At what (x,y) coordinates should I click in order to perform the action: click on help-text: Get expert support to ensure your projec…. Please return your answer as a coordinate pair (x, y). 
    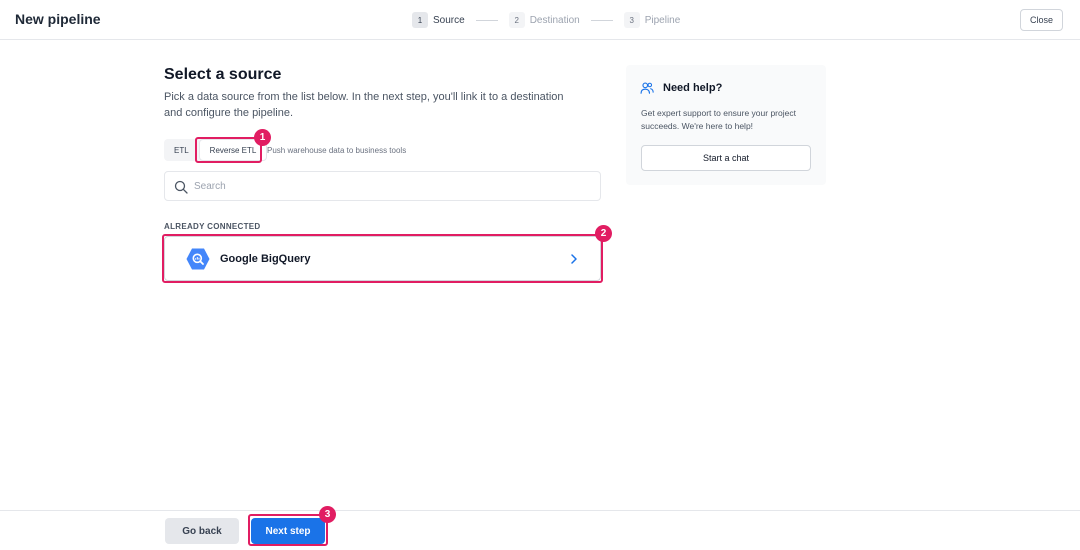
    Looking at the image, I should click on (718, 119).